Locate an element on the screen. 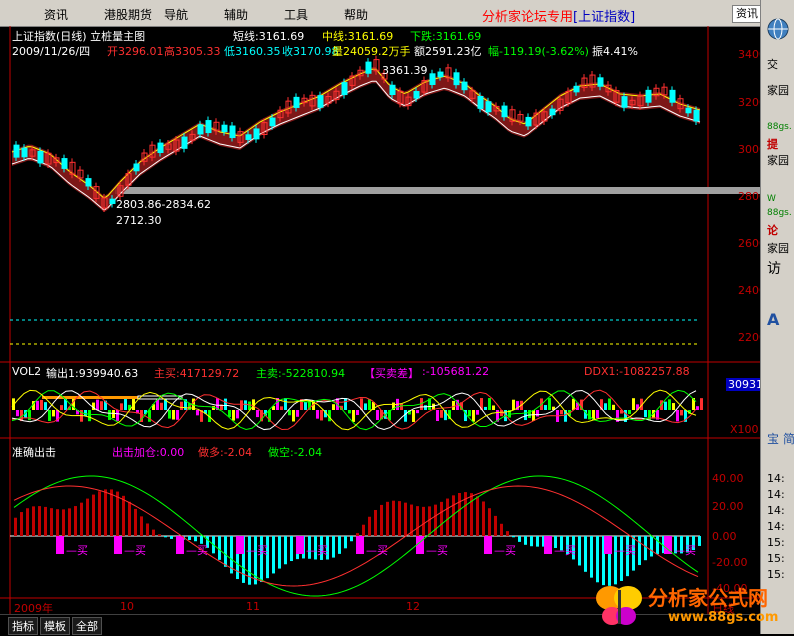  banner-sub: [上证指数] is located at coordinates (604, 17).